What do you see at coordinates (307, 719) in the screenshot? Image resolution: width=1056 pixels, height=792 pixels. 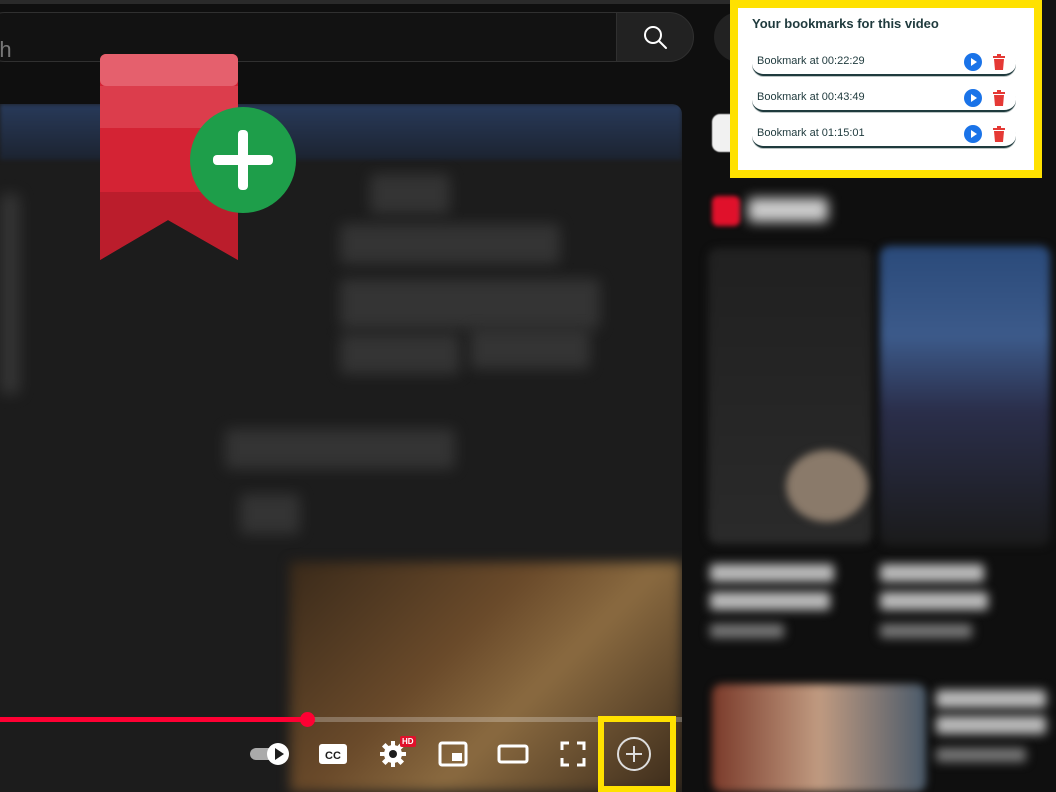 I see `progress-scrubber` at bounding box center [307, 719].